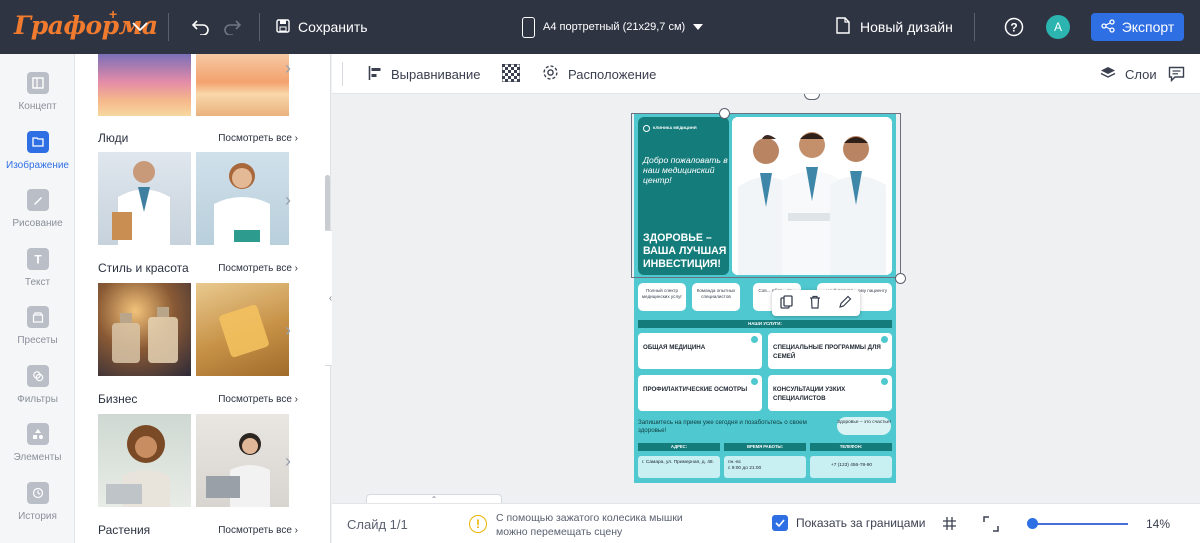 The image size is (1200, 543). Describe the element at coordinates (991, 526) in the screenshot. I see `fullscreen-icon` at that location.